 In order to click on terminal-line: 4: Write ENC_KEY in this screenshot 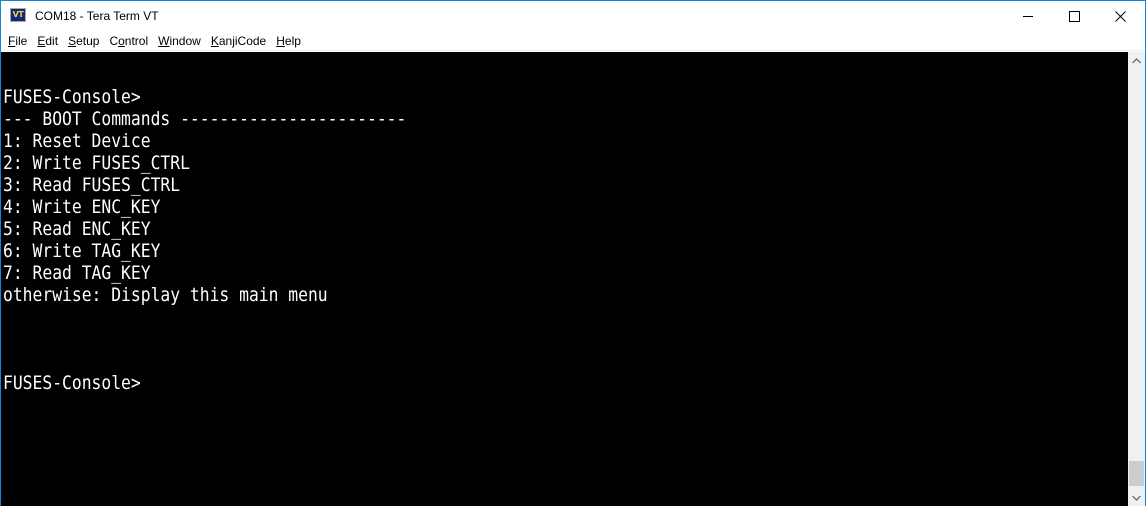, I will do `click(82, 207)`.